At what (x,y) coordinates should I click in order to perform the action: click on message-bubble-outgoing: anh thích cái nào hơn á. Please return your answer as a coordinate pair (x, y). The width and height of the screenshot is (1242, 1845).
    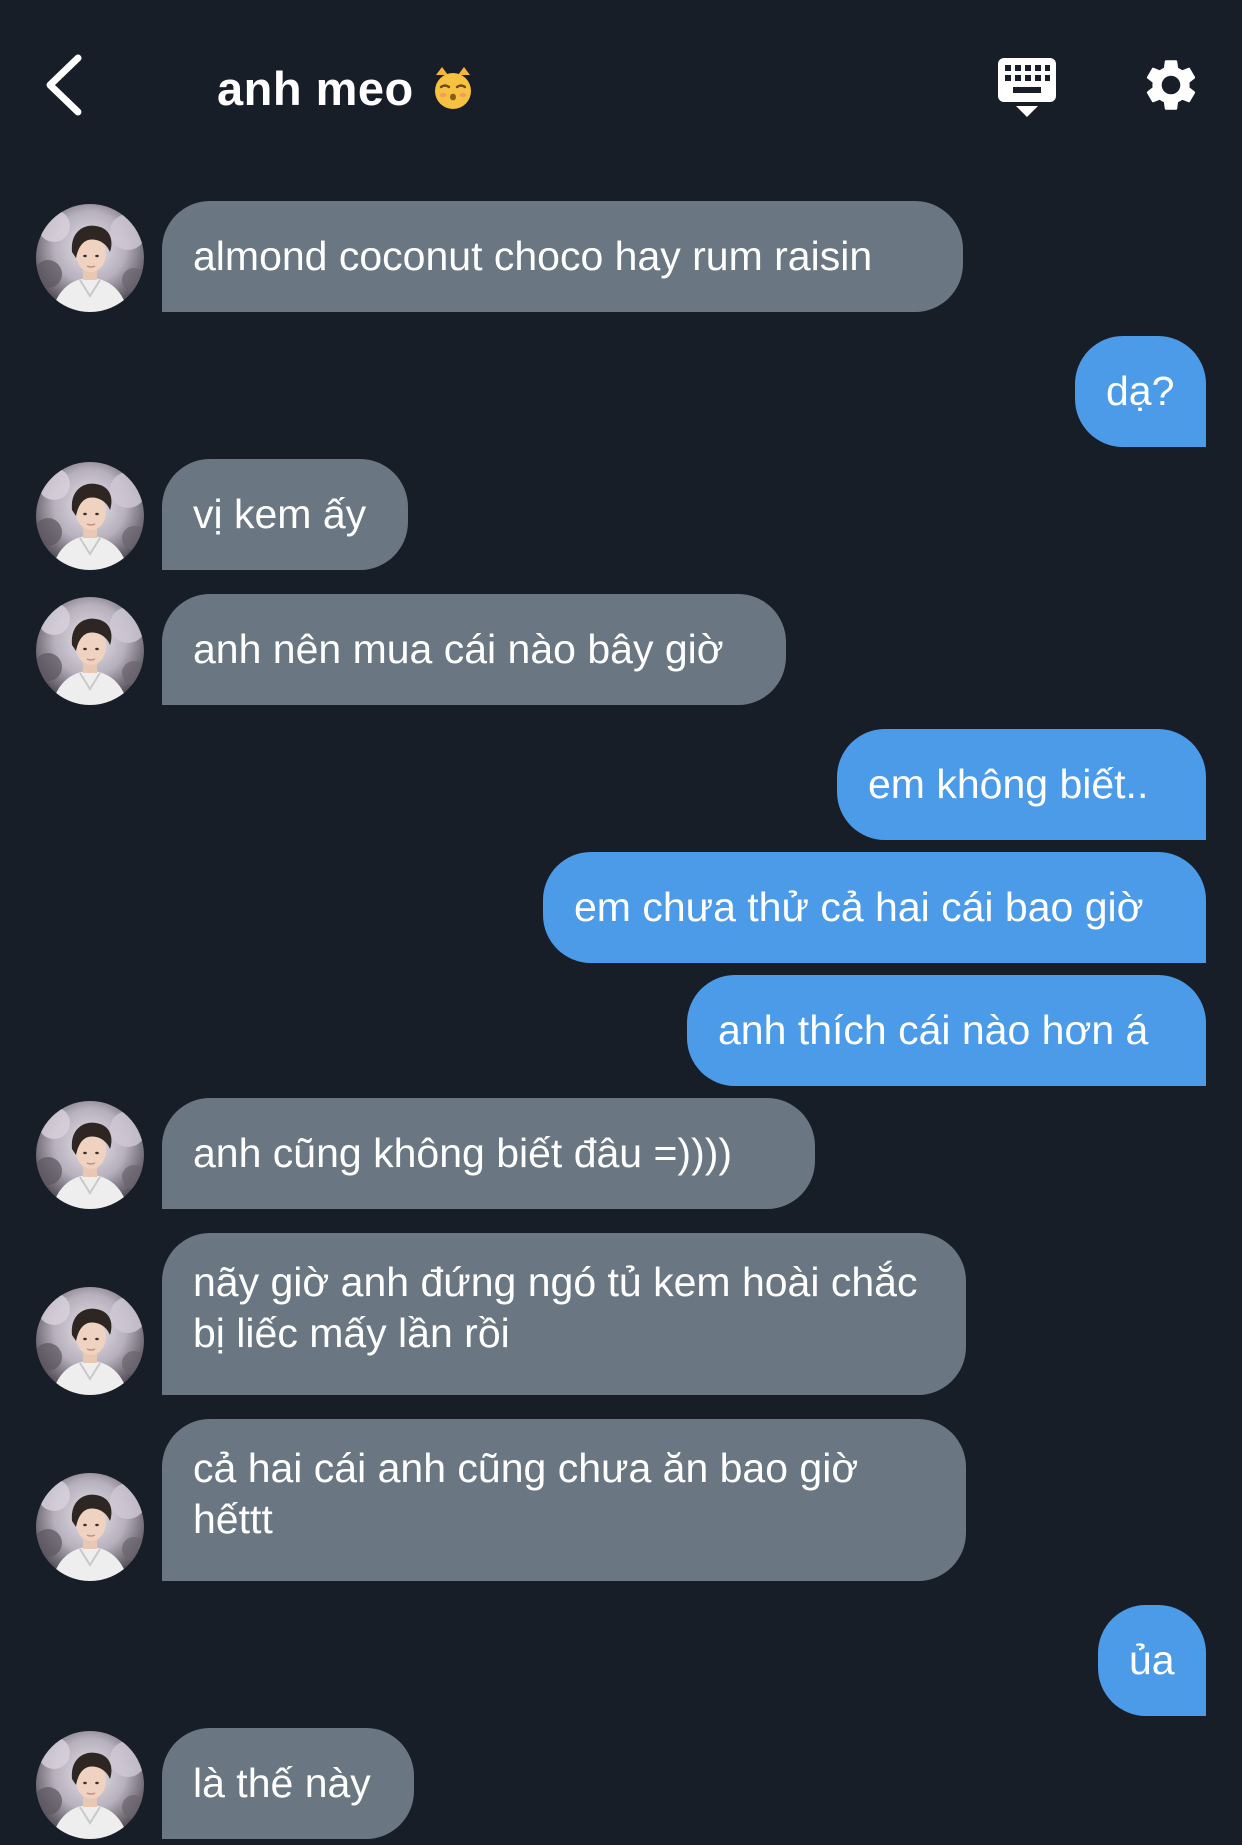
    Looking at the image, I should click on (946, 1030).